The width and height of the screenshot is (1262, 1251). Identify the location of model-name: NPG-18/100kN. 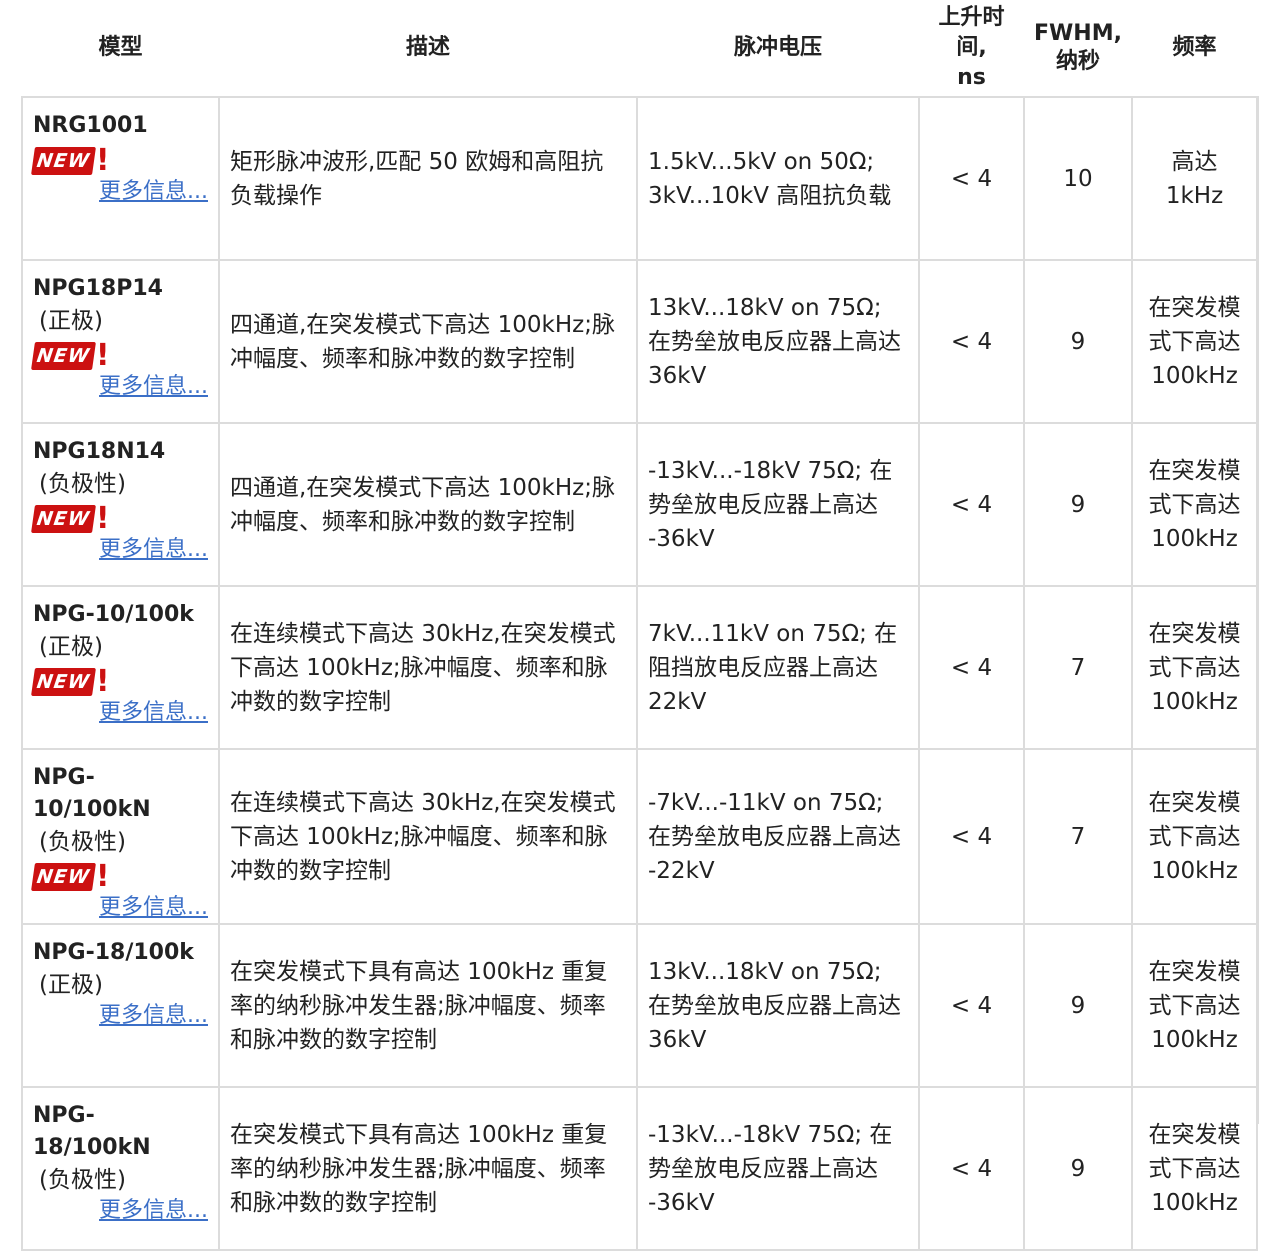
(92, 1131).